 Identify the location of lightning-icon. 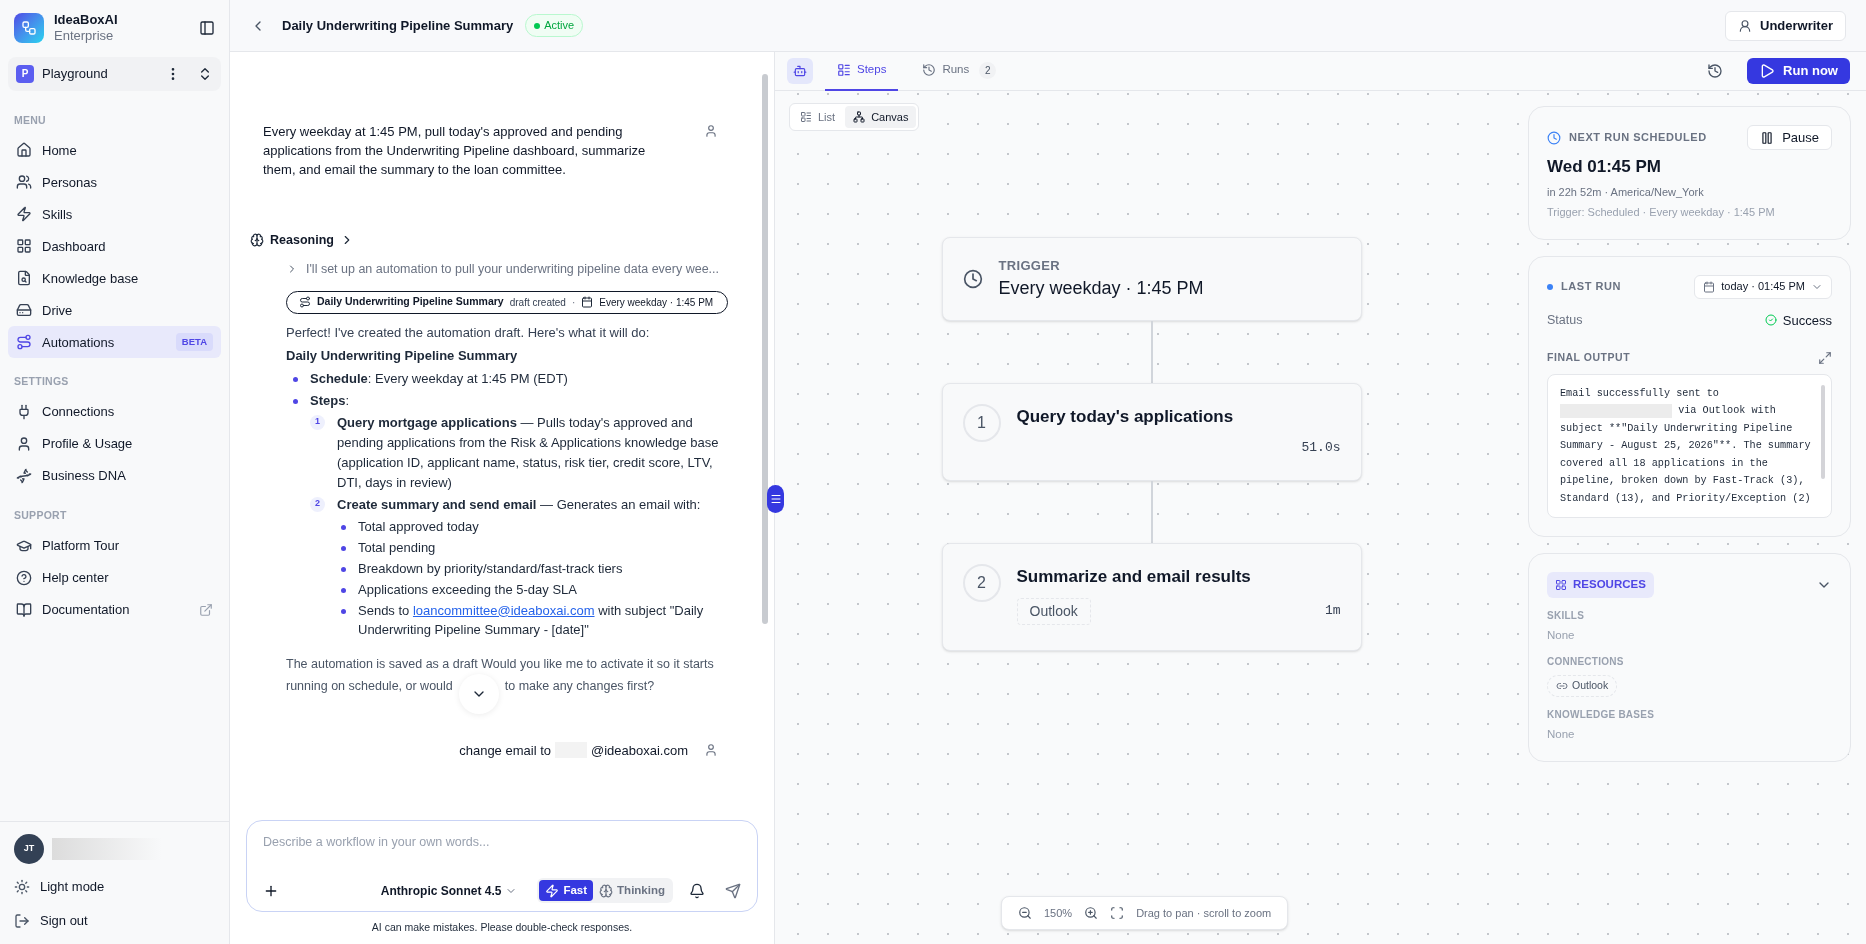
(552, 890).